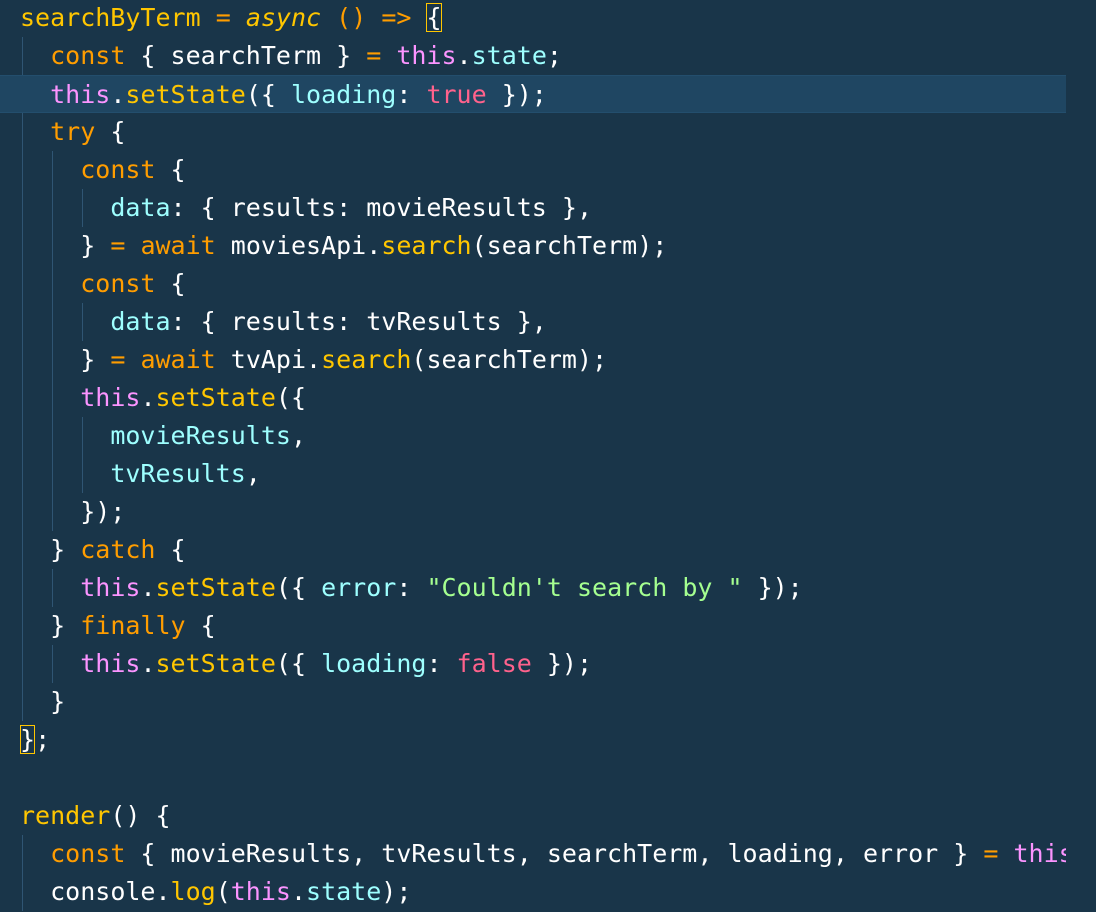 Image resolution: width=1096 pixels, height=912 pixels. I want to click on code-line: data: { results: movieResults },, so click(533, 208).